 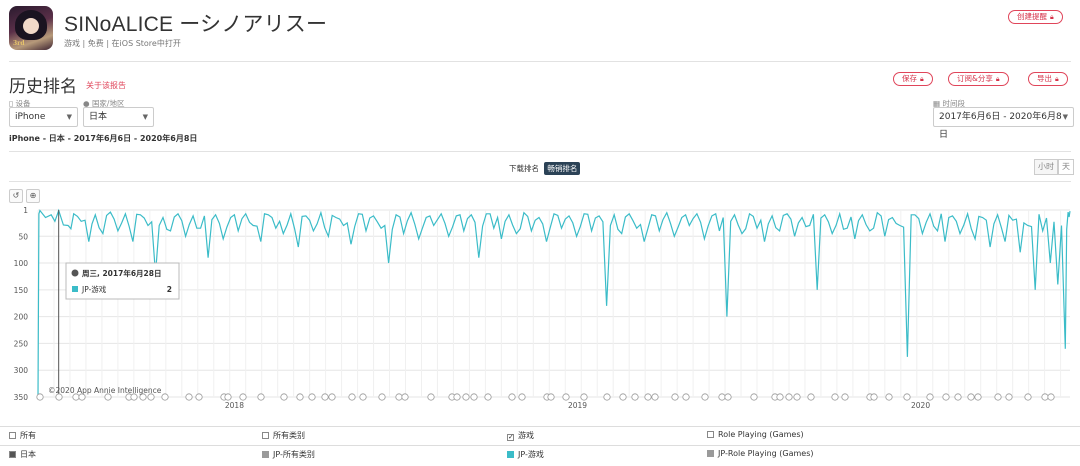 What do you see at coordinates (122, 43) in the screenshot?
I see `app-meta: 游戏 | 免费 | 在iOS Store中打开` at bounding box center [122, 43].